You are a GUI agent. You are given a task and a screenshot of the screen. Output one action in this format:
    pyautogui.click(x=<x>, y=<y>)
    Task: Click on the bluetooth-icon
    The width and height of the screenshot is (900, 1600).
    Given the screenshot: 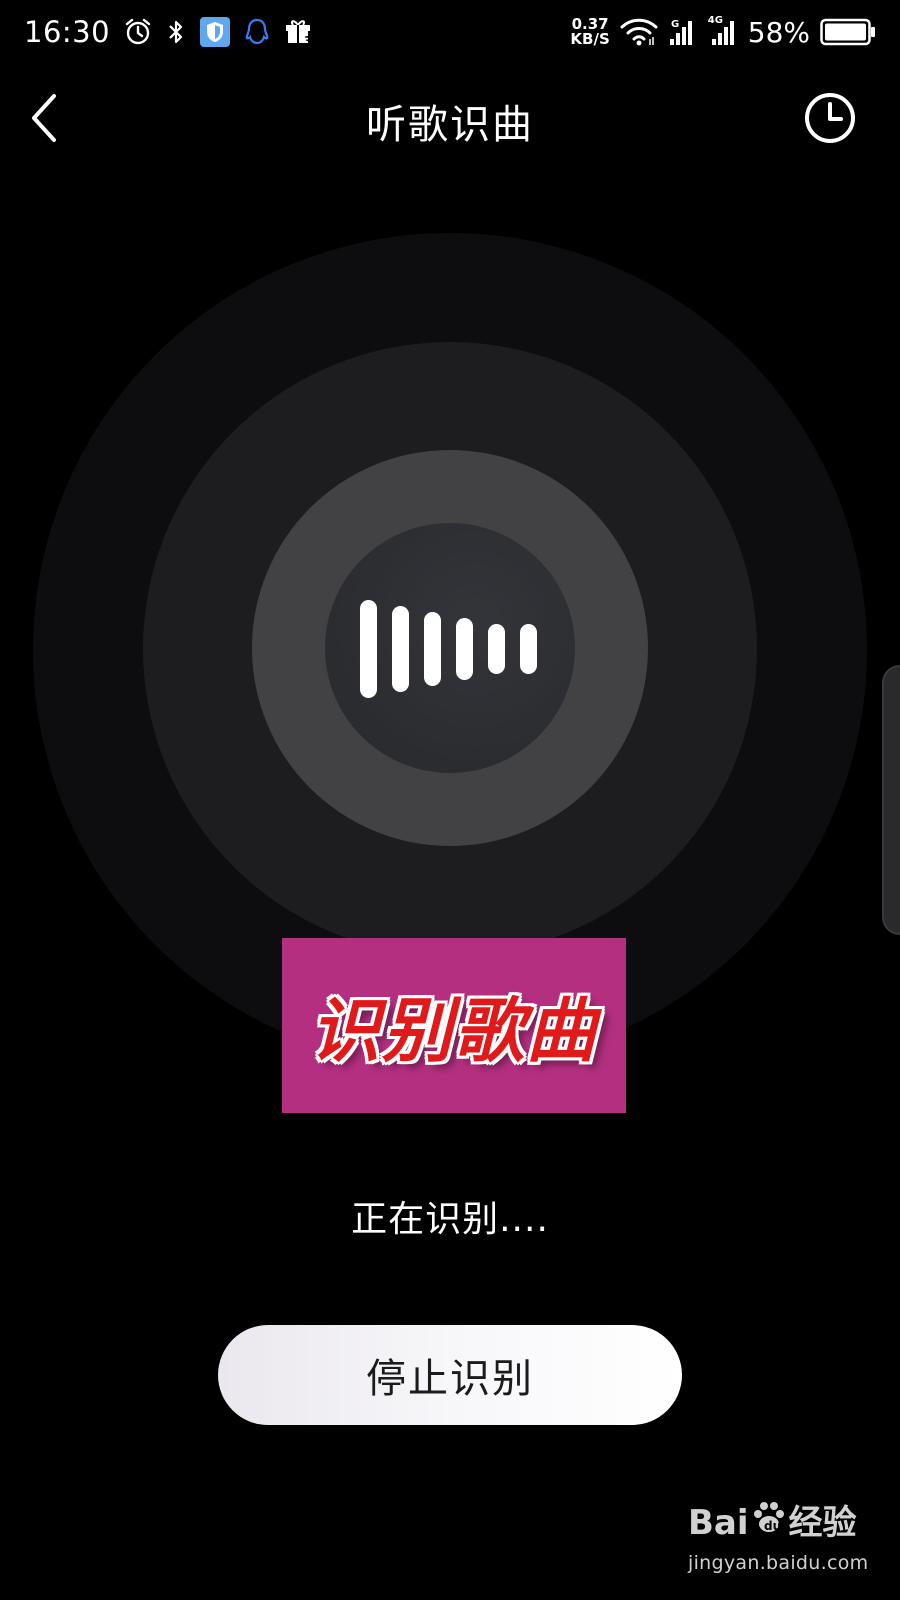 What is the action you would take?
    pyautogui.click(x=176, y=32)
    